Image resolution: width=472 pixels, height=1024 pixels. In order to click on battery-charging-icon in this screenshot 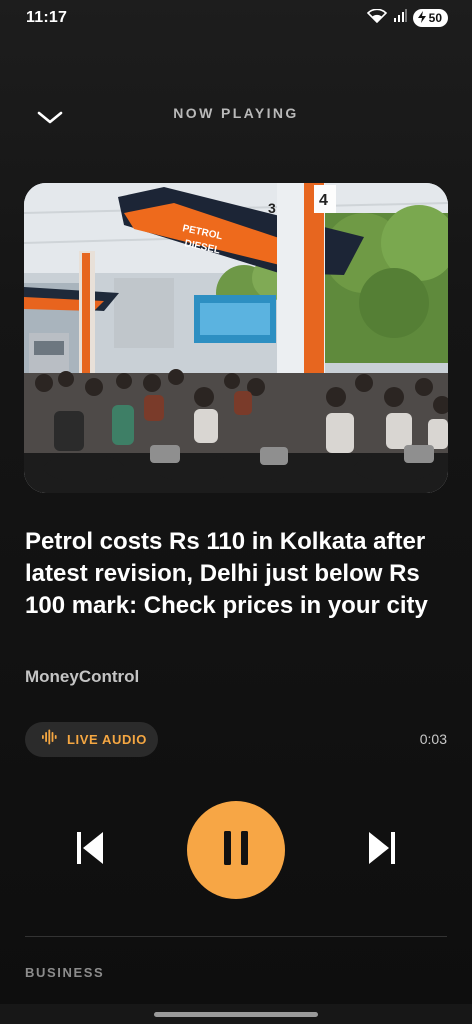, I will do `click(422, 18)`.